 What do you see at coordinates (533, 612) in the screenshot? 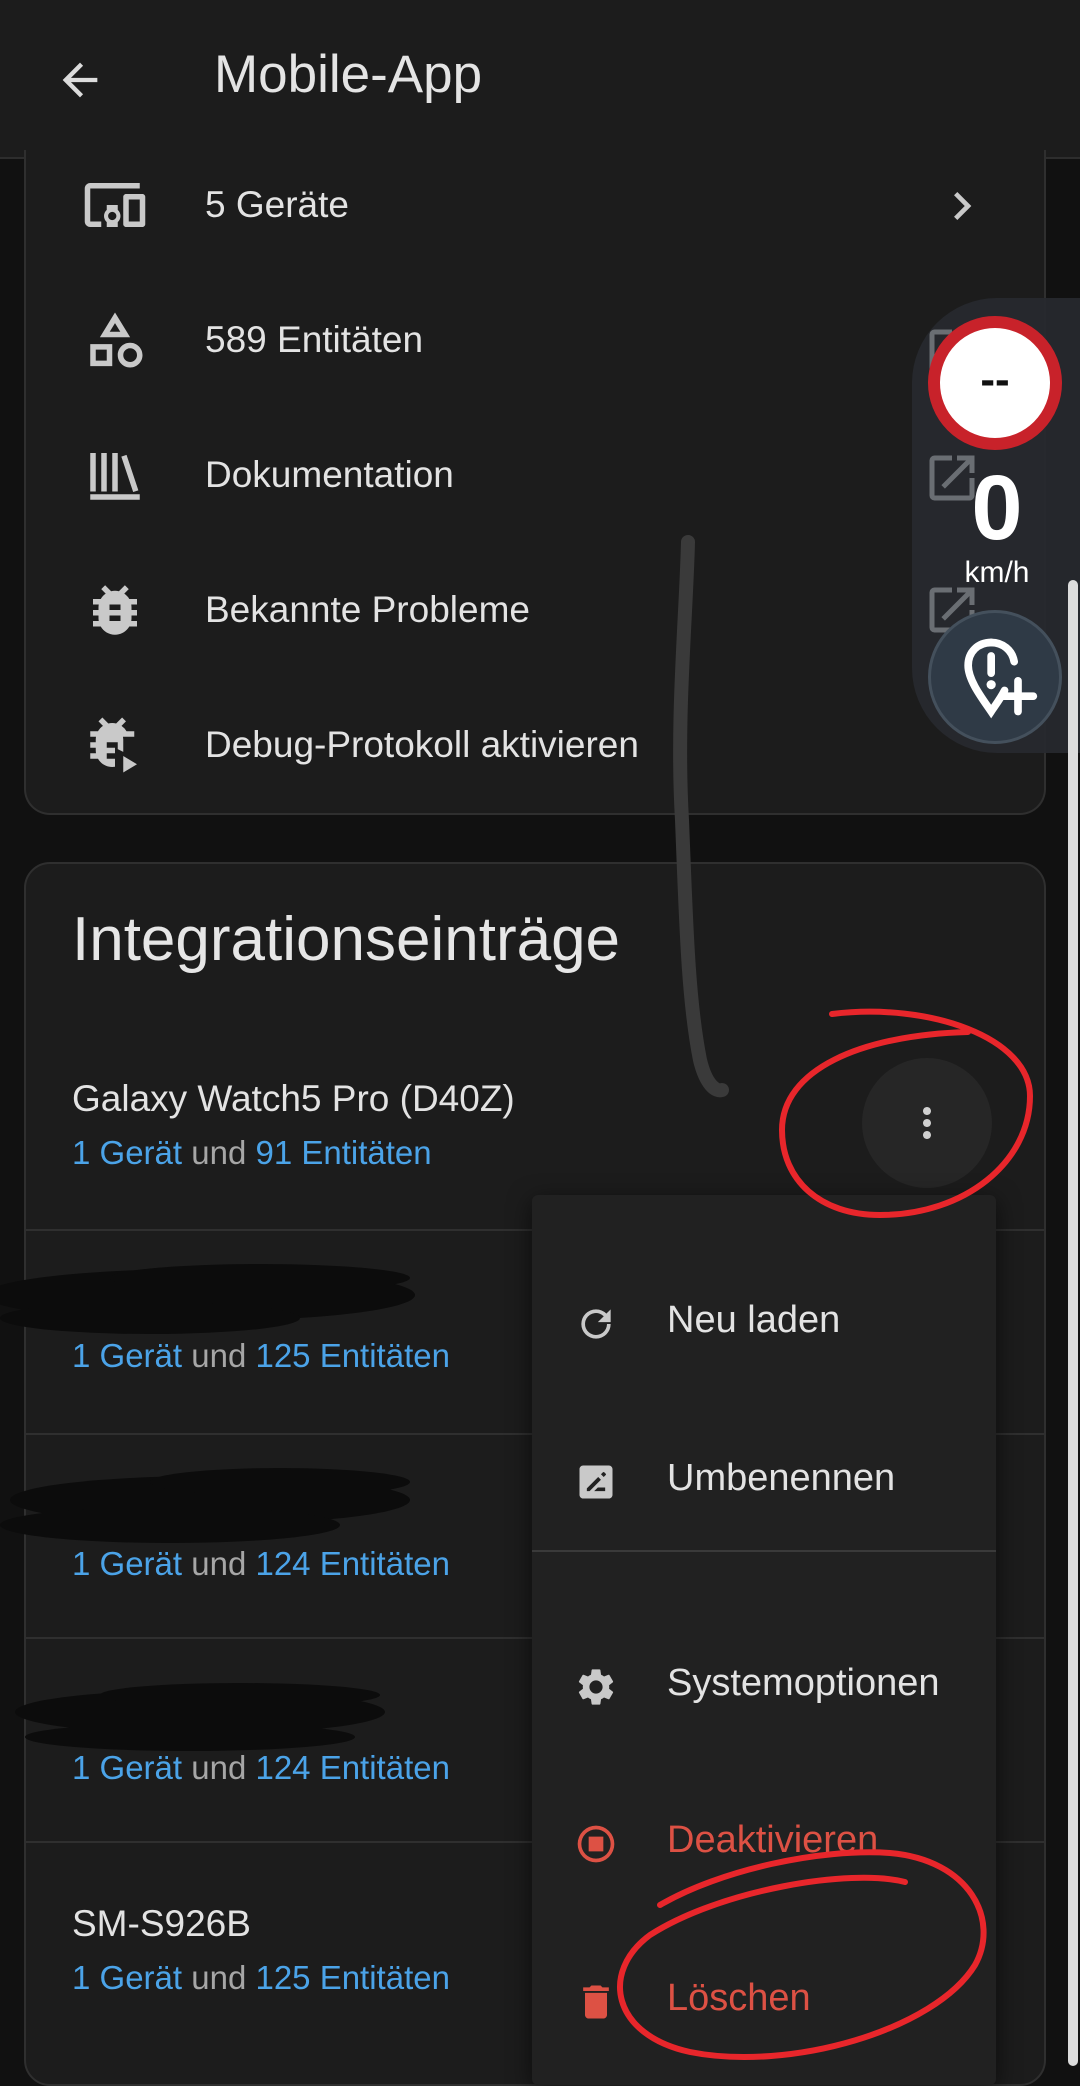
I see `known-issues-row: Bekannte Probleme` at bounding box center [533, 612].